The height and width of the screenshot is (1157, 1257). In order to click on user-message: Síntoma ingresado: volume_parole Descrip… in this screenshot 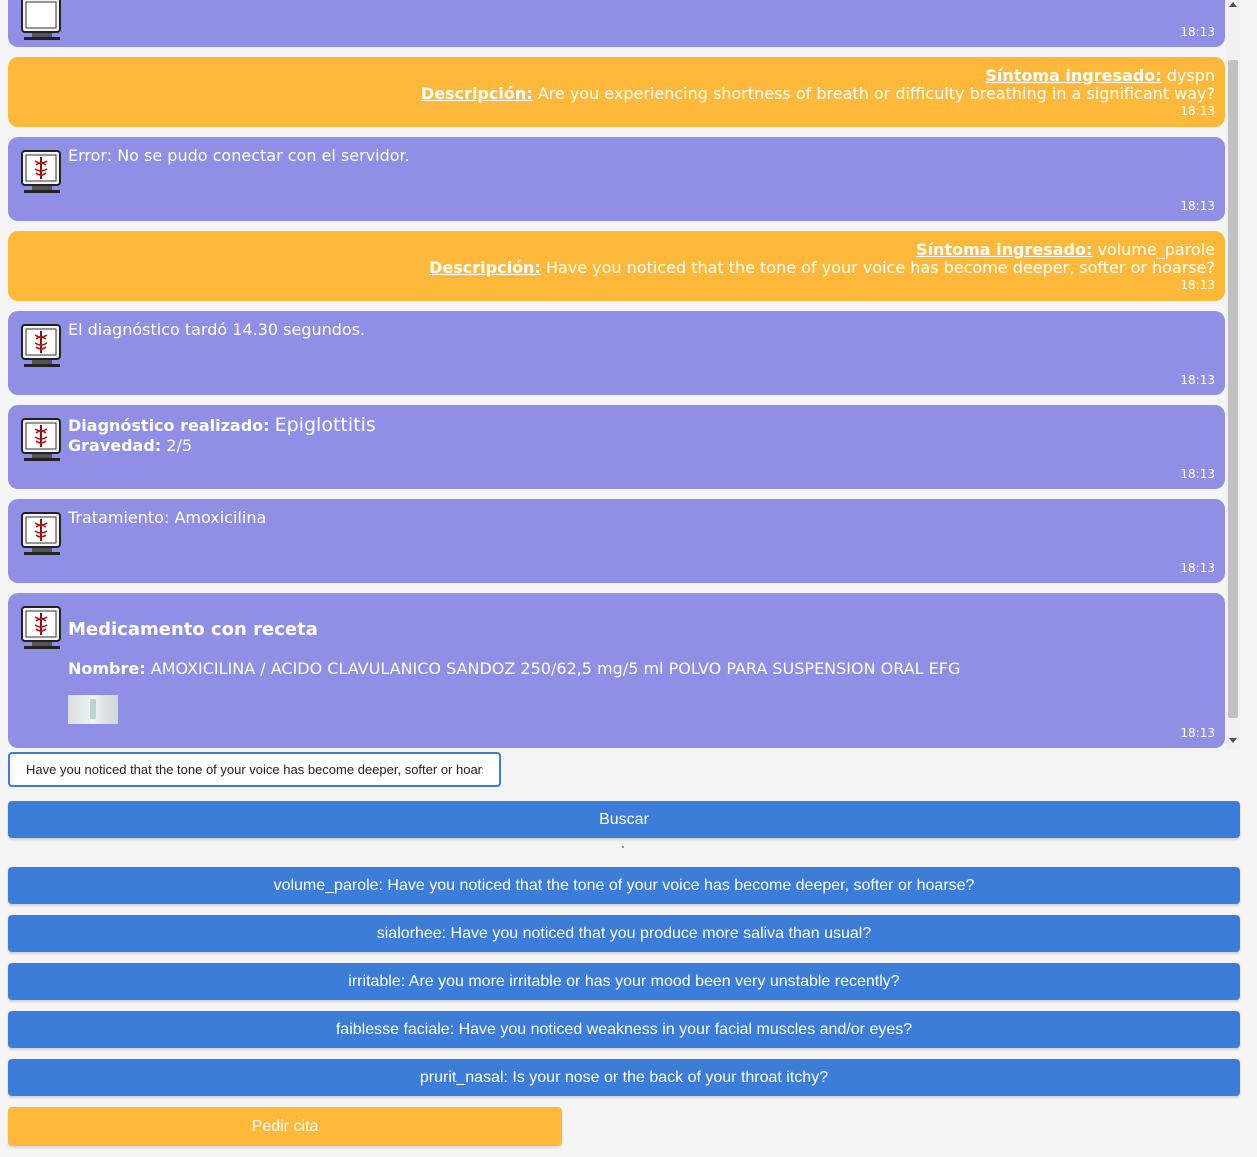, I will do `click(616, 266)`.